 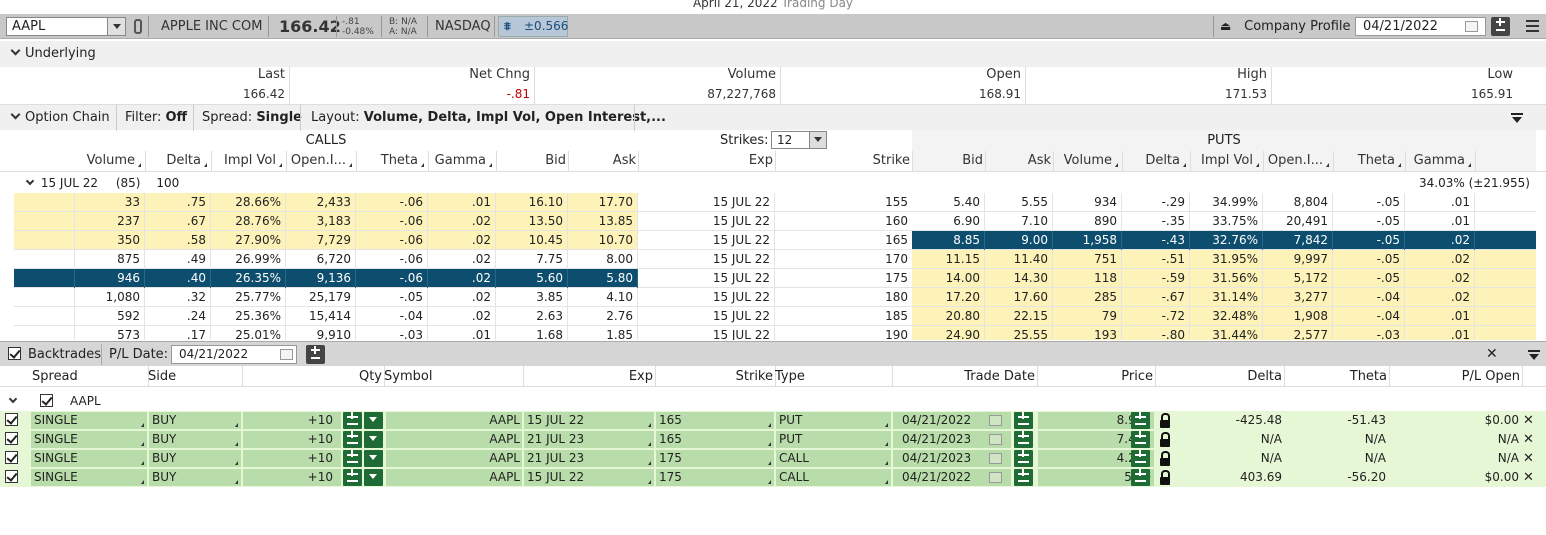 I want to click on close-icon: ✕, so click(x=1492, y=354).